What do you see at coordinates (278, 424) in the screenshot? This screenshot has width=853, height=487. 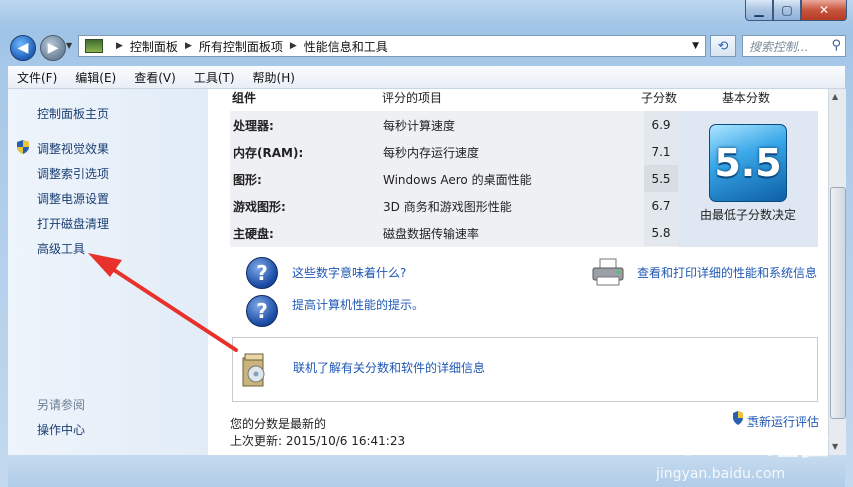 I see `score-current-text: 您的分数是最新的` at bounding box center [278, 424].